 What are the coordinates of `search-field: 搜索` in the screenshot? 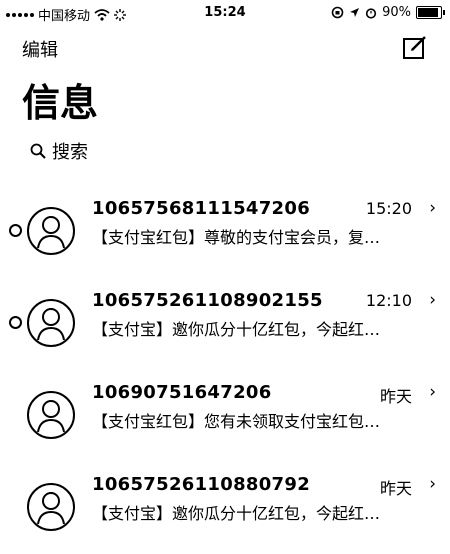 It's located at (59, 151).